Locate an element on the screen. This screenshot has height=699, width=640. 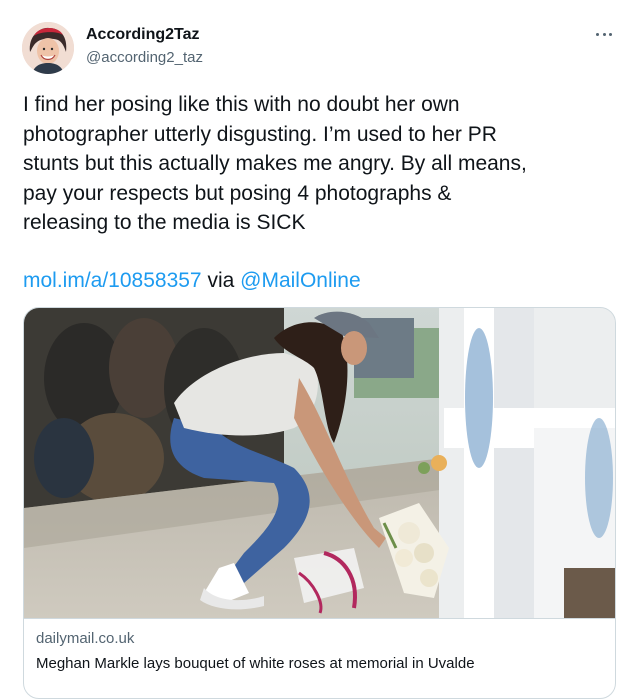
card-domain: dailymail.co.uk is located at coordinates (85, 638).